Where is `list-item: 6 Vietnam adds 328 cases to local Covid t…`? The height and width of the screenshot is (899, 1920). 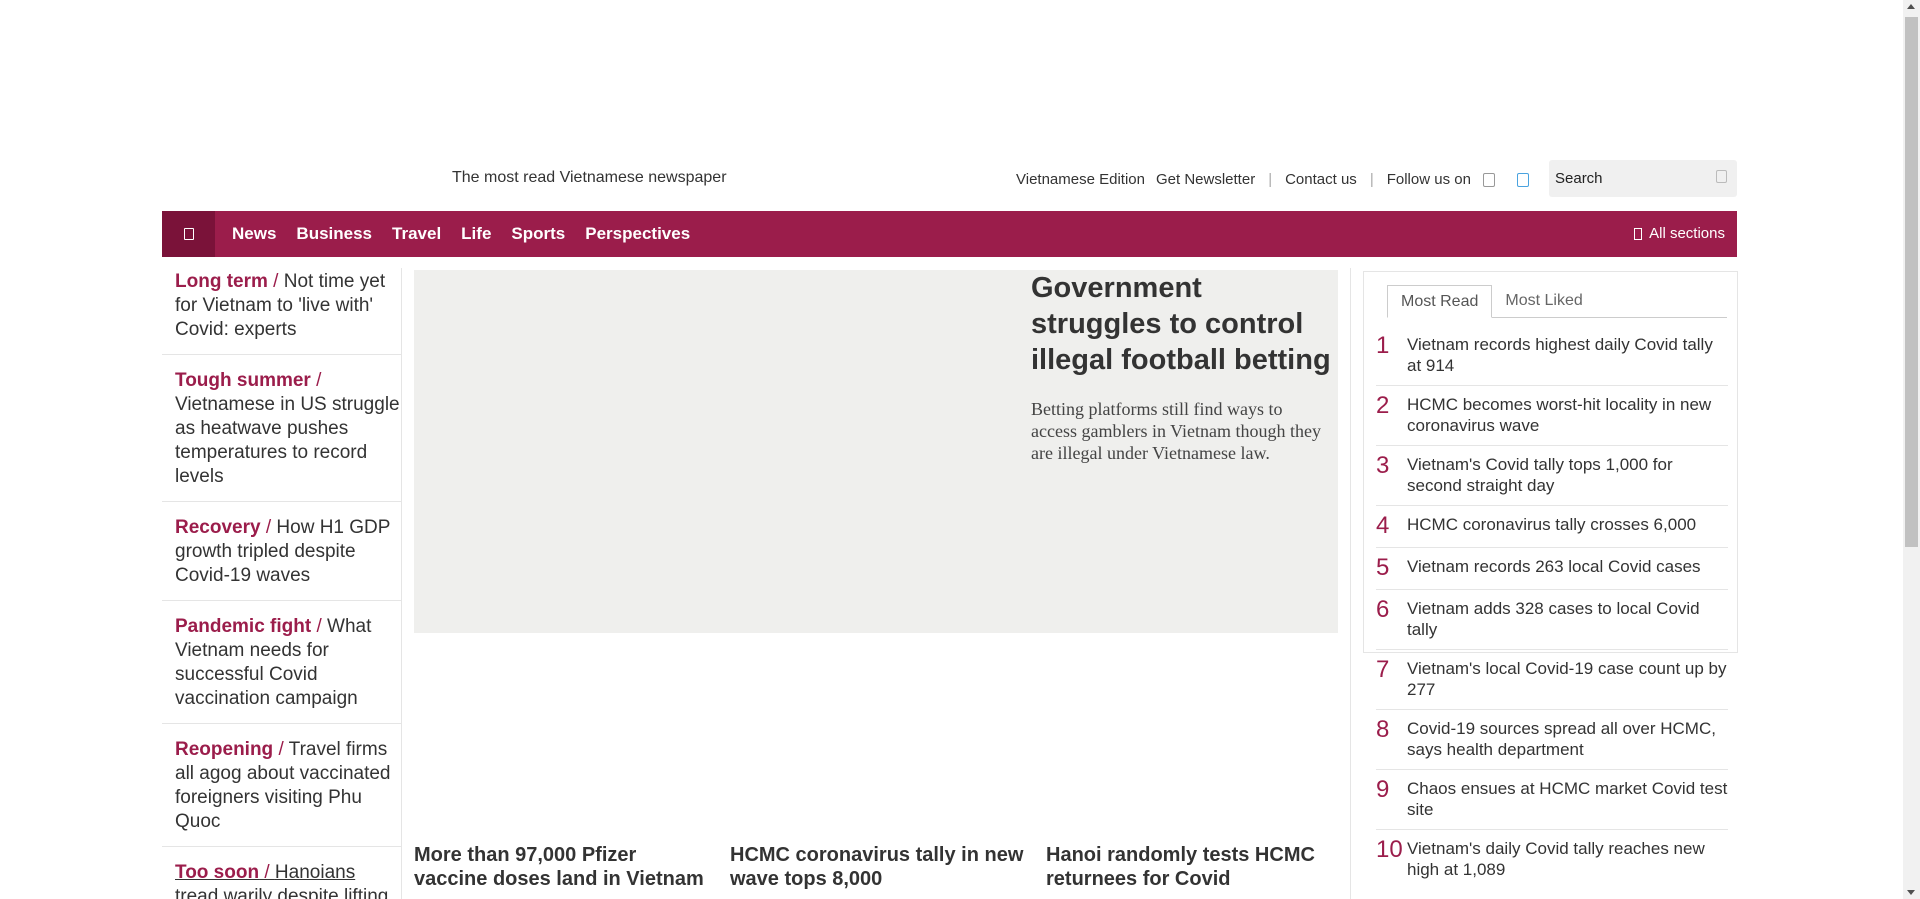 list-item: 6 Vietnam adds 328 cases to local Covid t… is located at coordinates (1552, 620).